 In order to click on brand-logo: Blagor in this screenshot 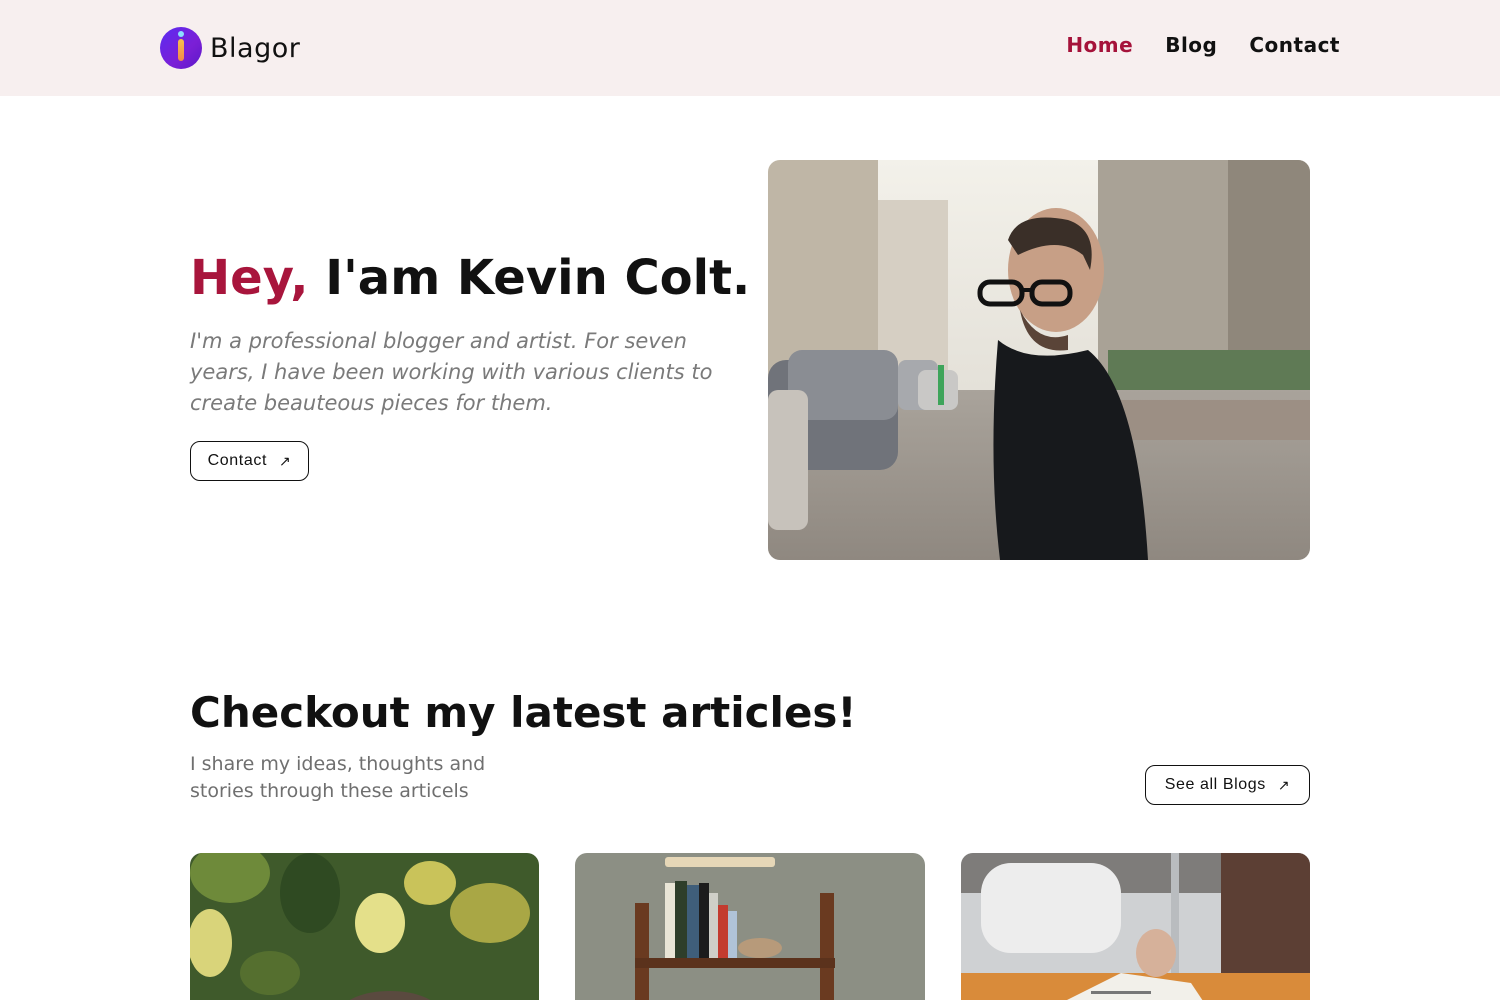, I will do `click(230, 48)`.